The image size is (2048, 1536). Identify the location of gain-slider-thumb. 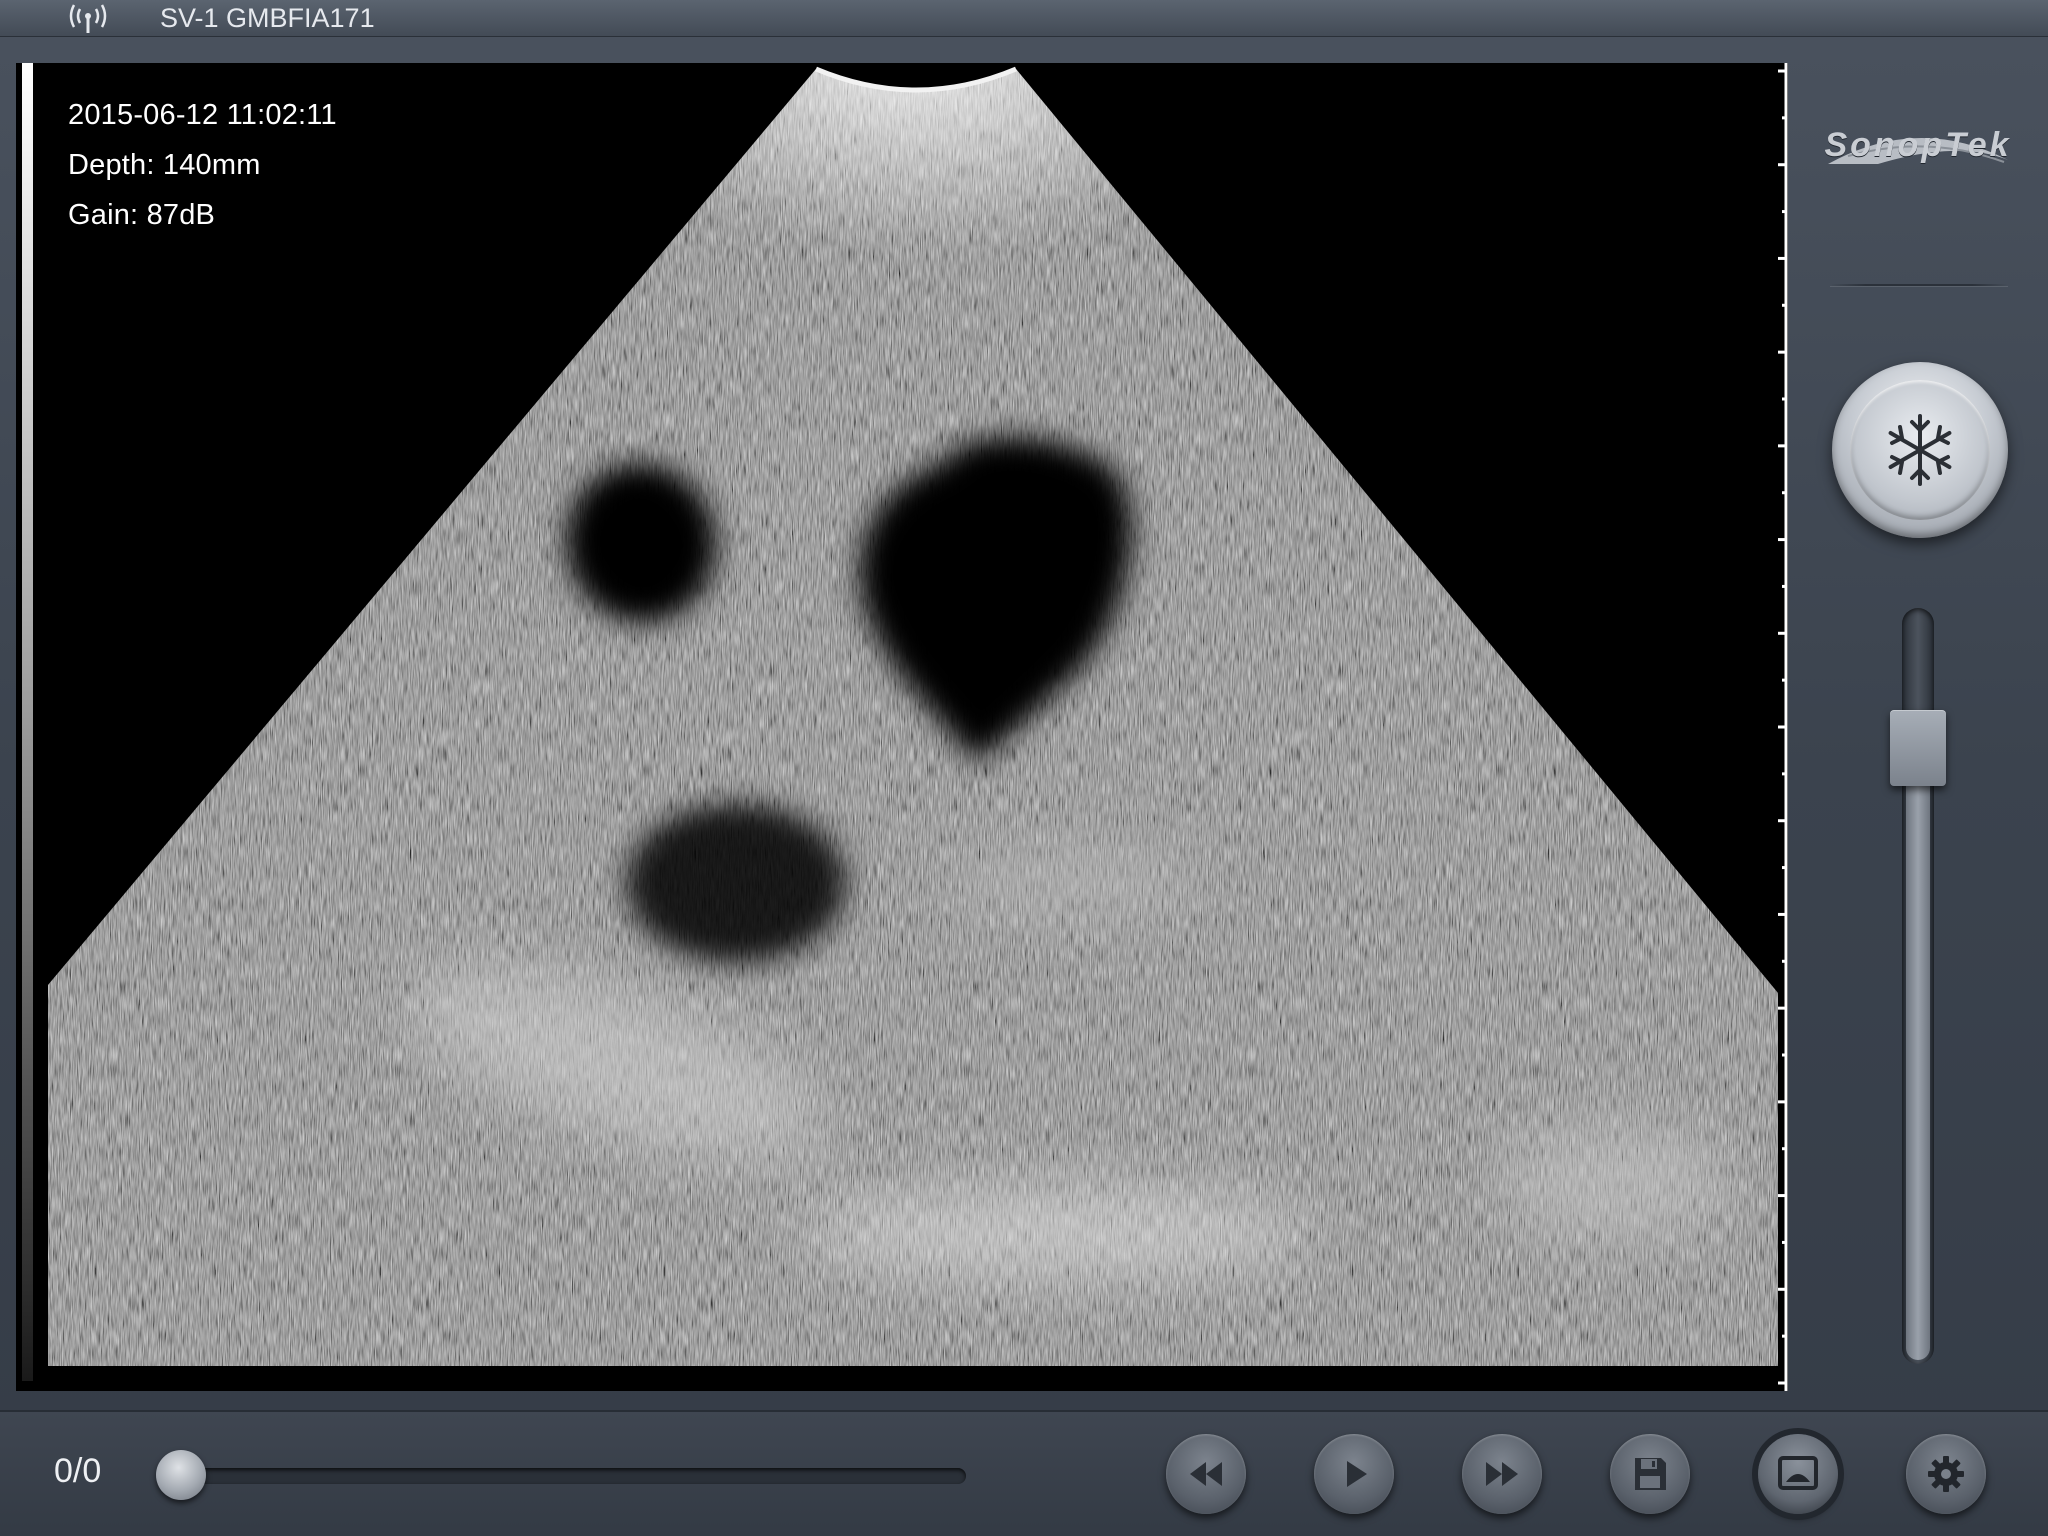
(1918, 748).